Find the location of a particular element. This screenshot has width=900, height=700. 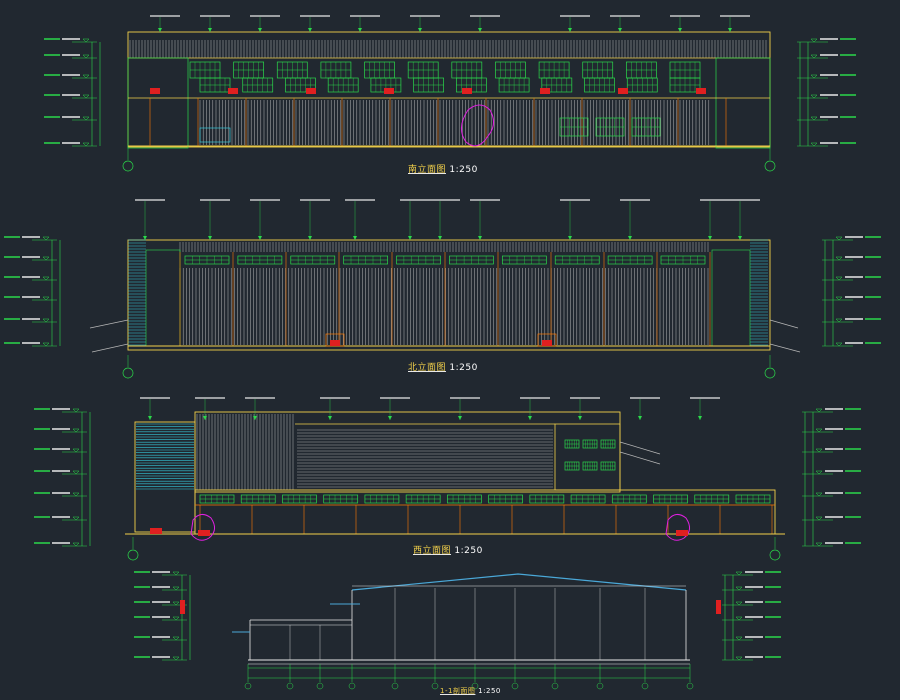

roof-parapet-cladding is located at coordinates (448, 49).